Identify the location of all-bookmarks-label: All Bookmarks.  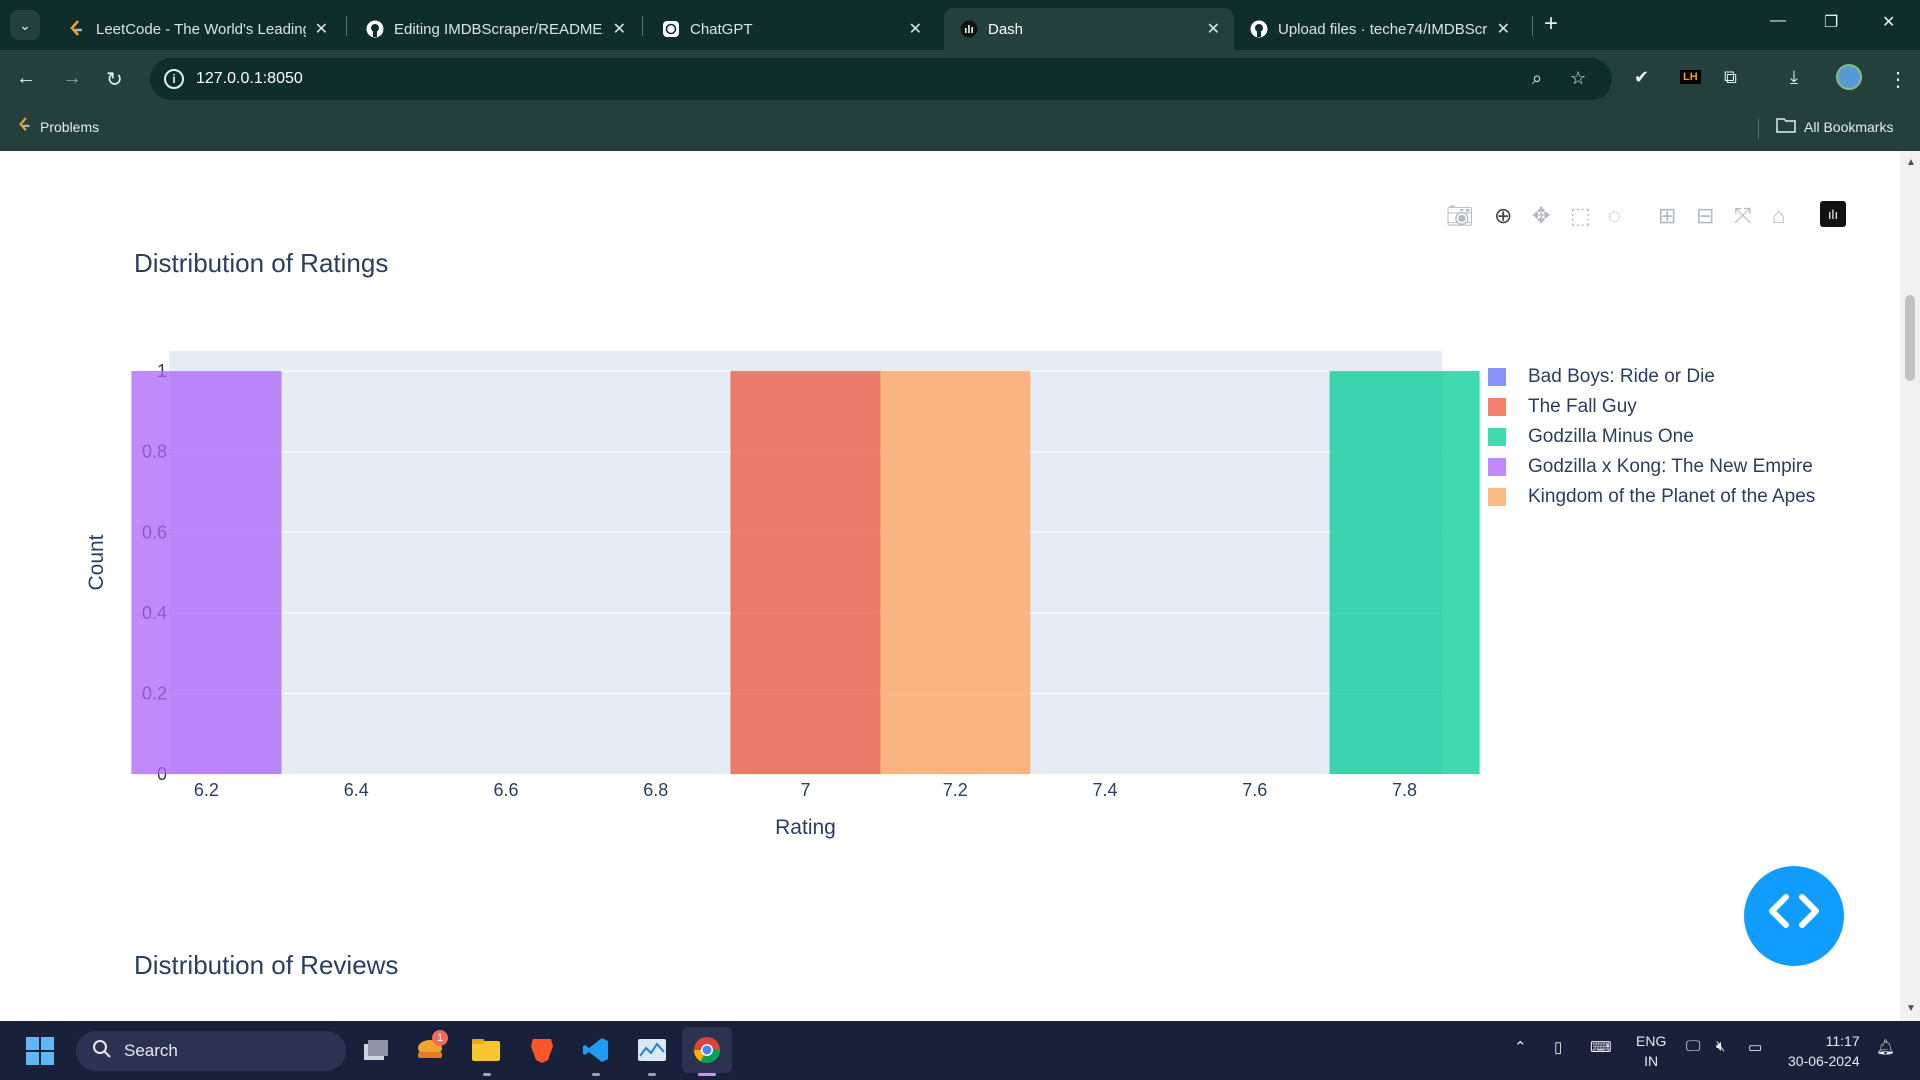
(1849, 126).